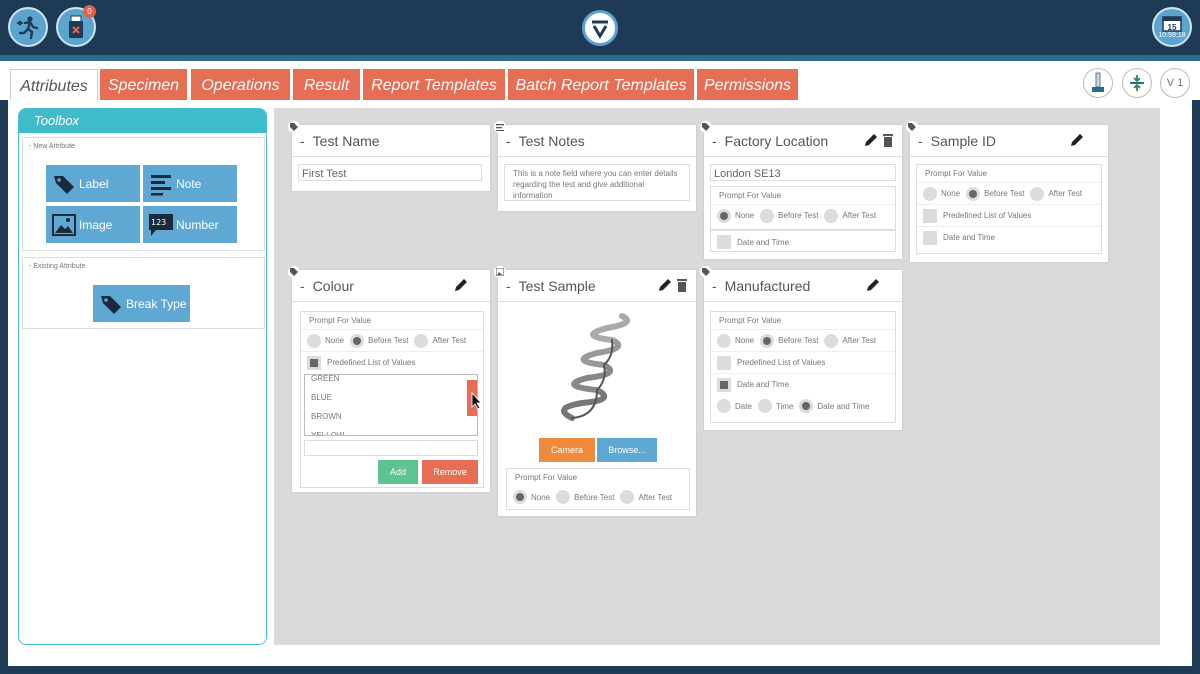 This screenshot has width=1200, height=674. Describe the element at coordinates (346, 140) in the screenshot. I see `card-title: Test Name` at that location.